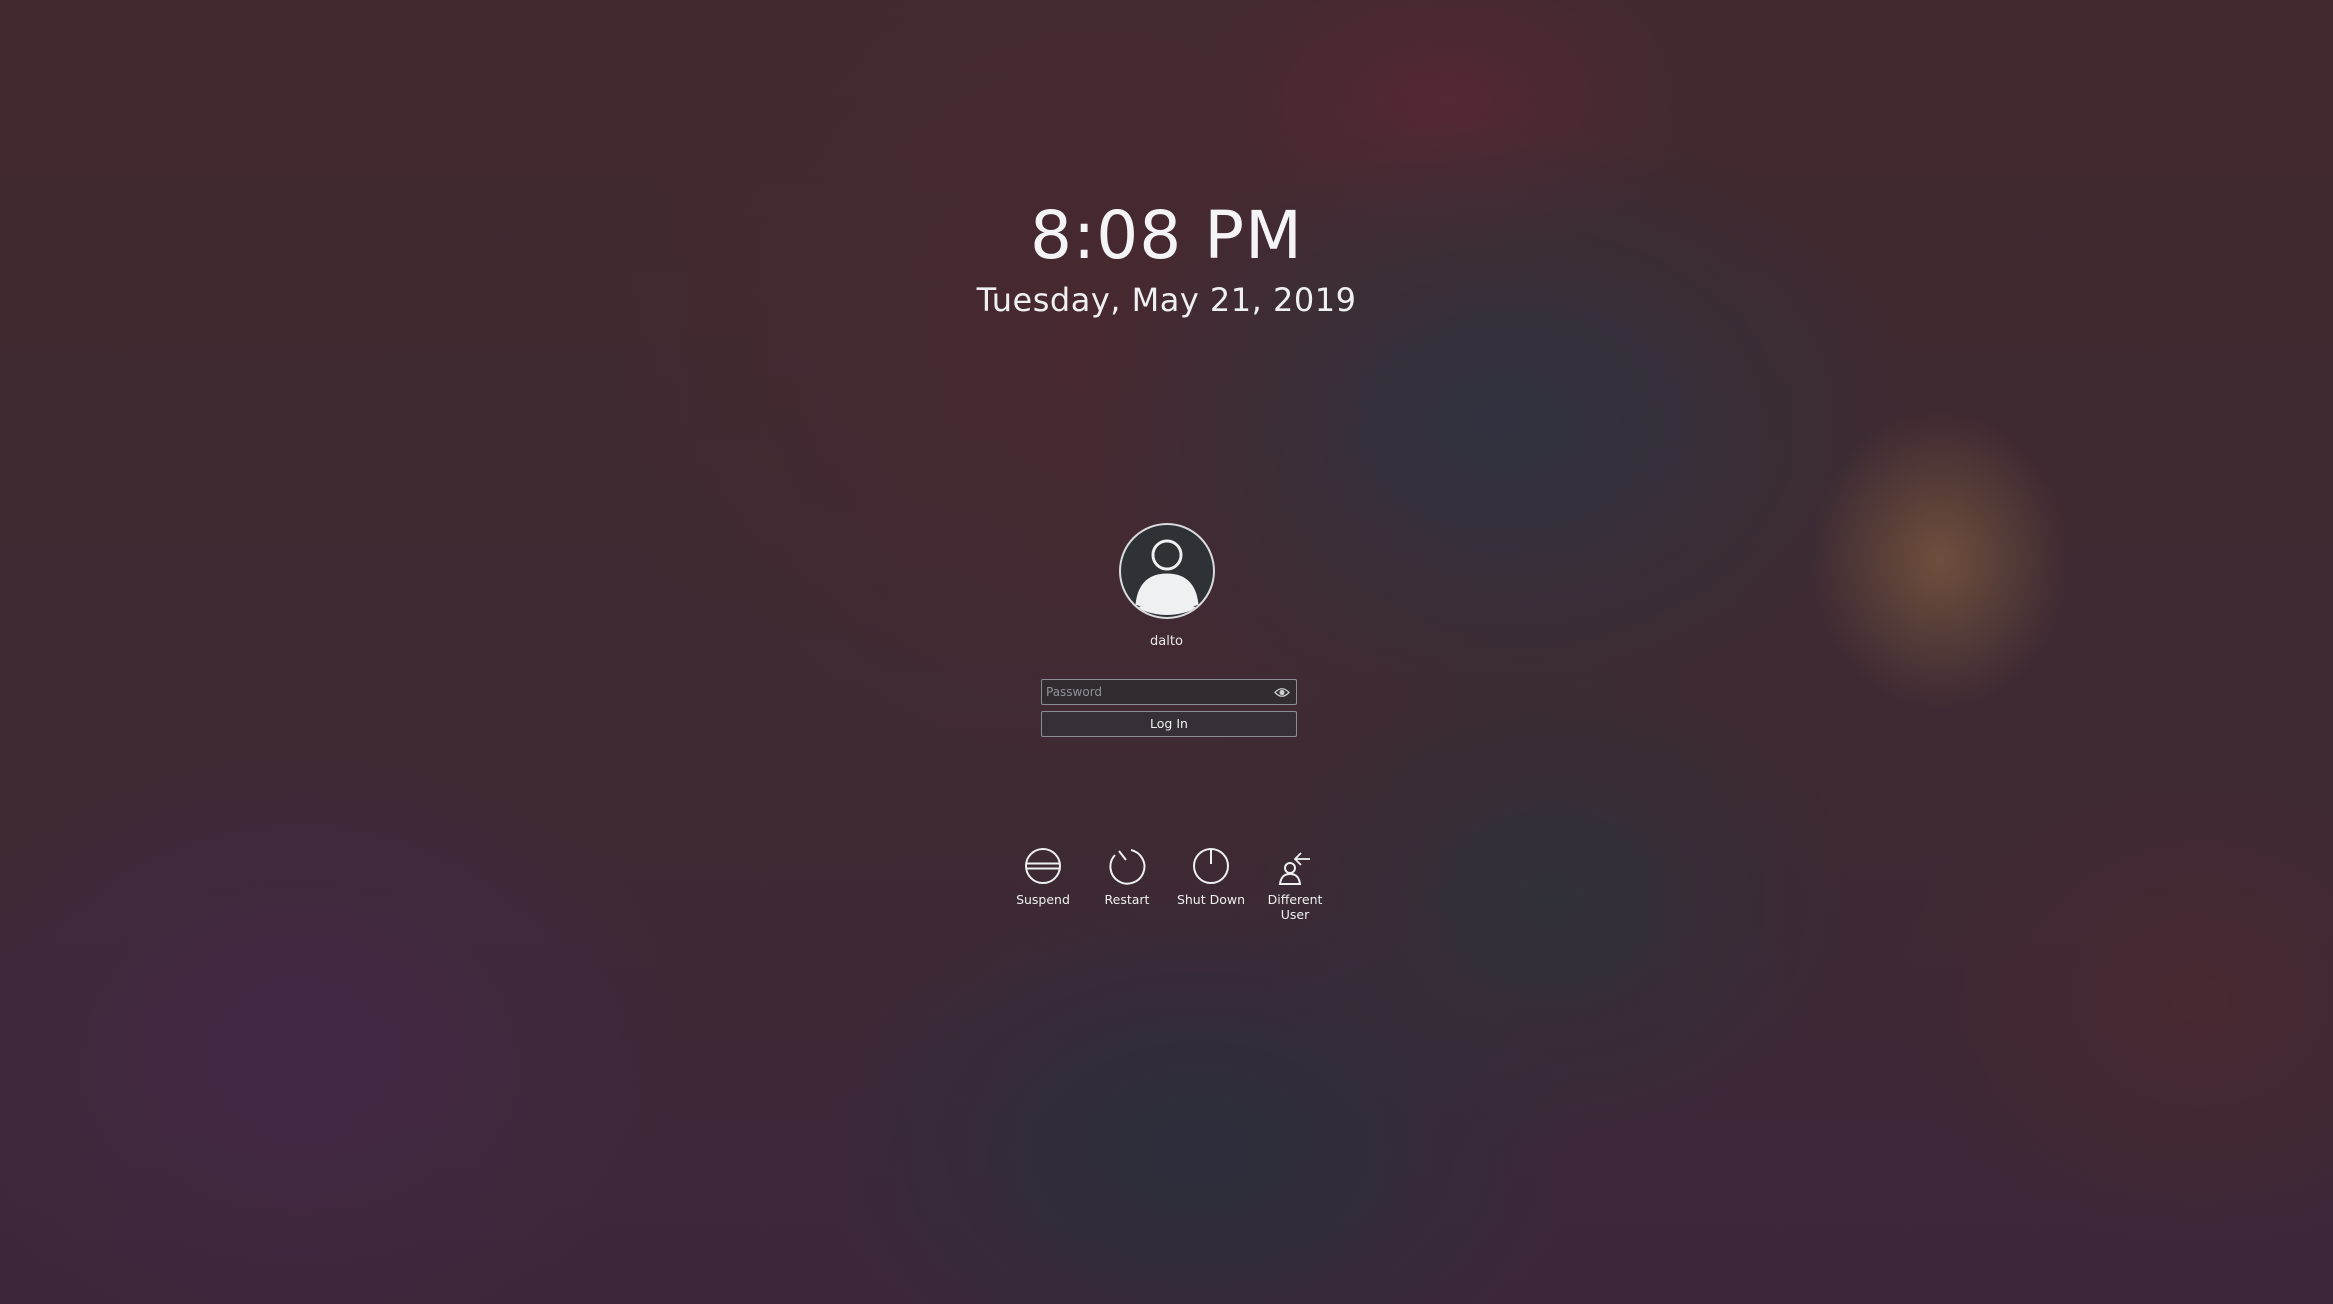 The height and width of the screenshot is (1304, 2333). What do you see at coordinates (1127, 899) in the screenshot?
I see `restart-label: Restart` at bounding box center [1127, 899].